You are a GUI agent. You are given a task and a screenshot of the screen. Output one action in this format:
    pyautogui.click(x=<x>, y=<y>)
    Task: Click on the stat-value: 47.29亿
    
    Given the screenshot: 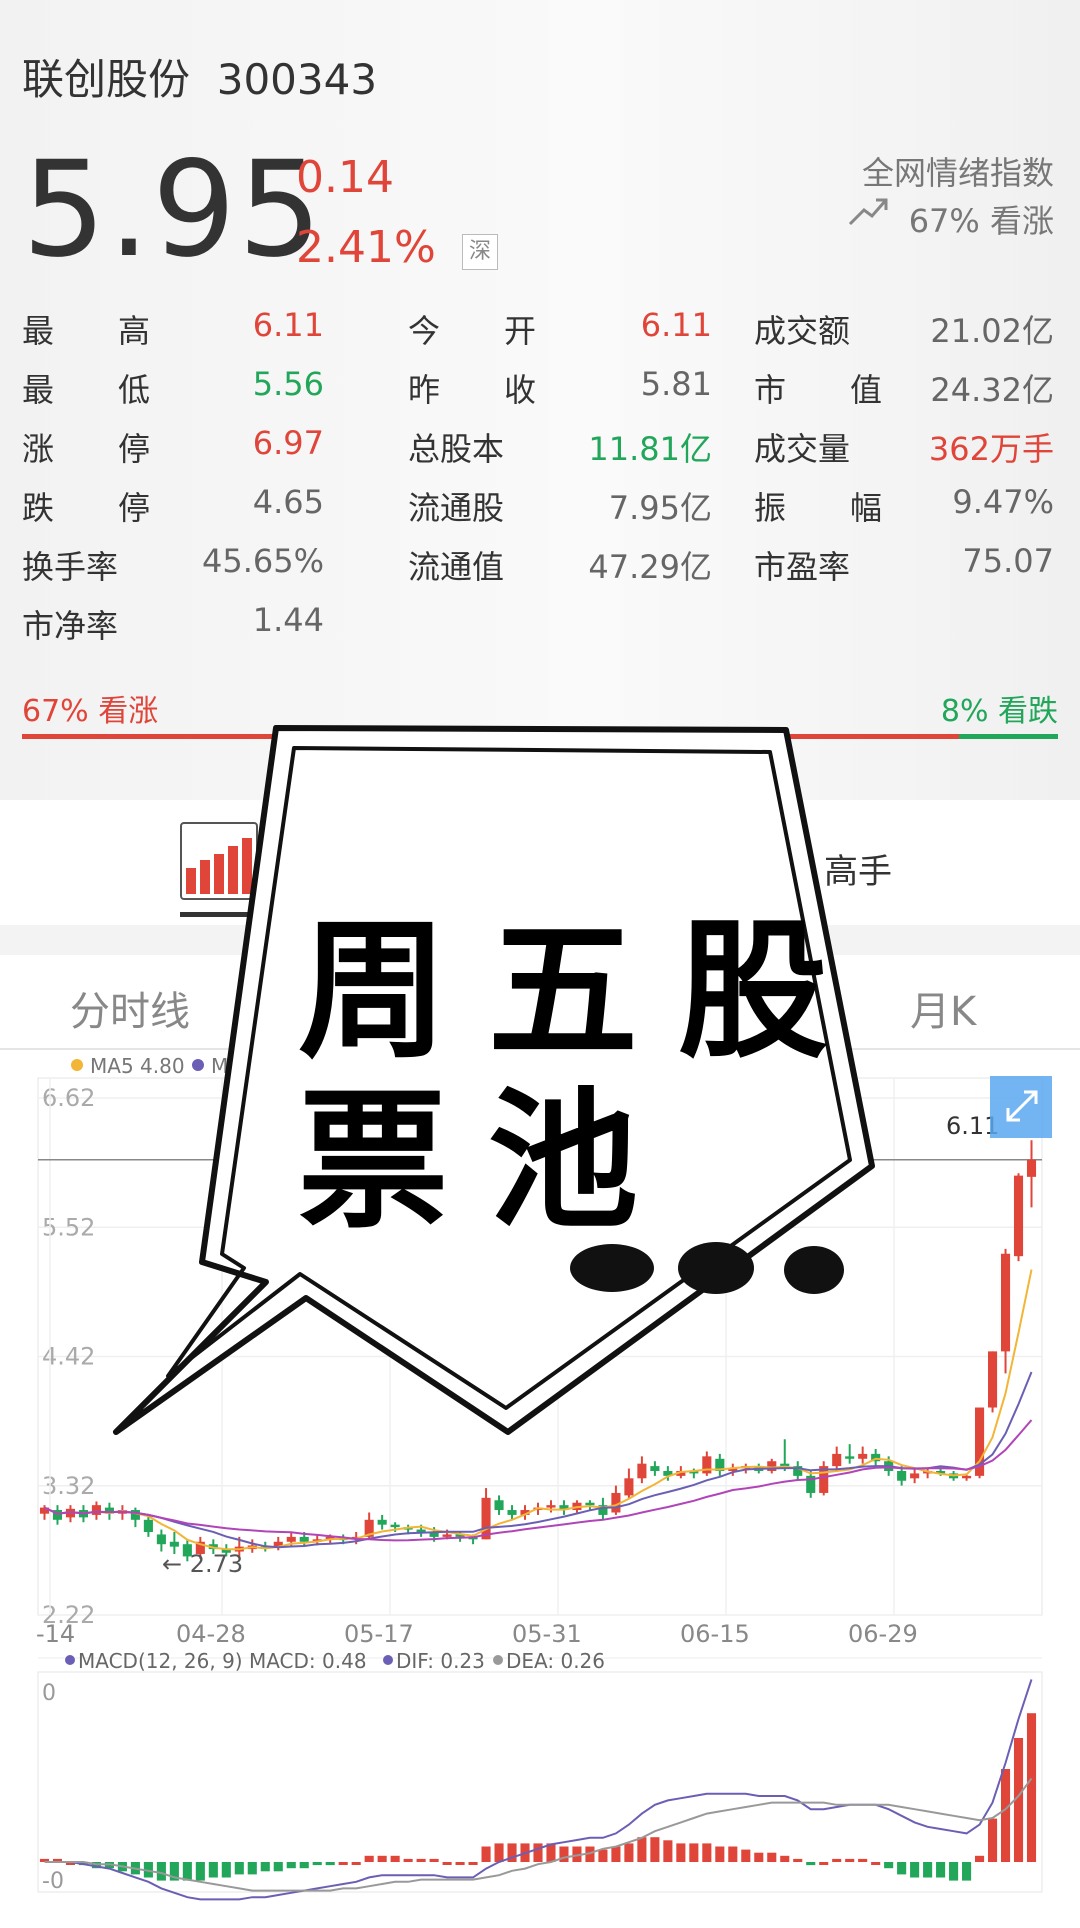 What is the action you would take?
    pyautogui.click(x=650, y=567)
    